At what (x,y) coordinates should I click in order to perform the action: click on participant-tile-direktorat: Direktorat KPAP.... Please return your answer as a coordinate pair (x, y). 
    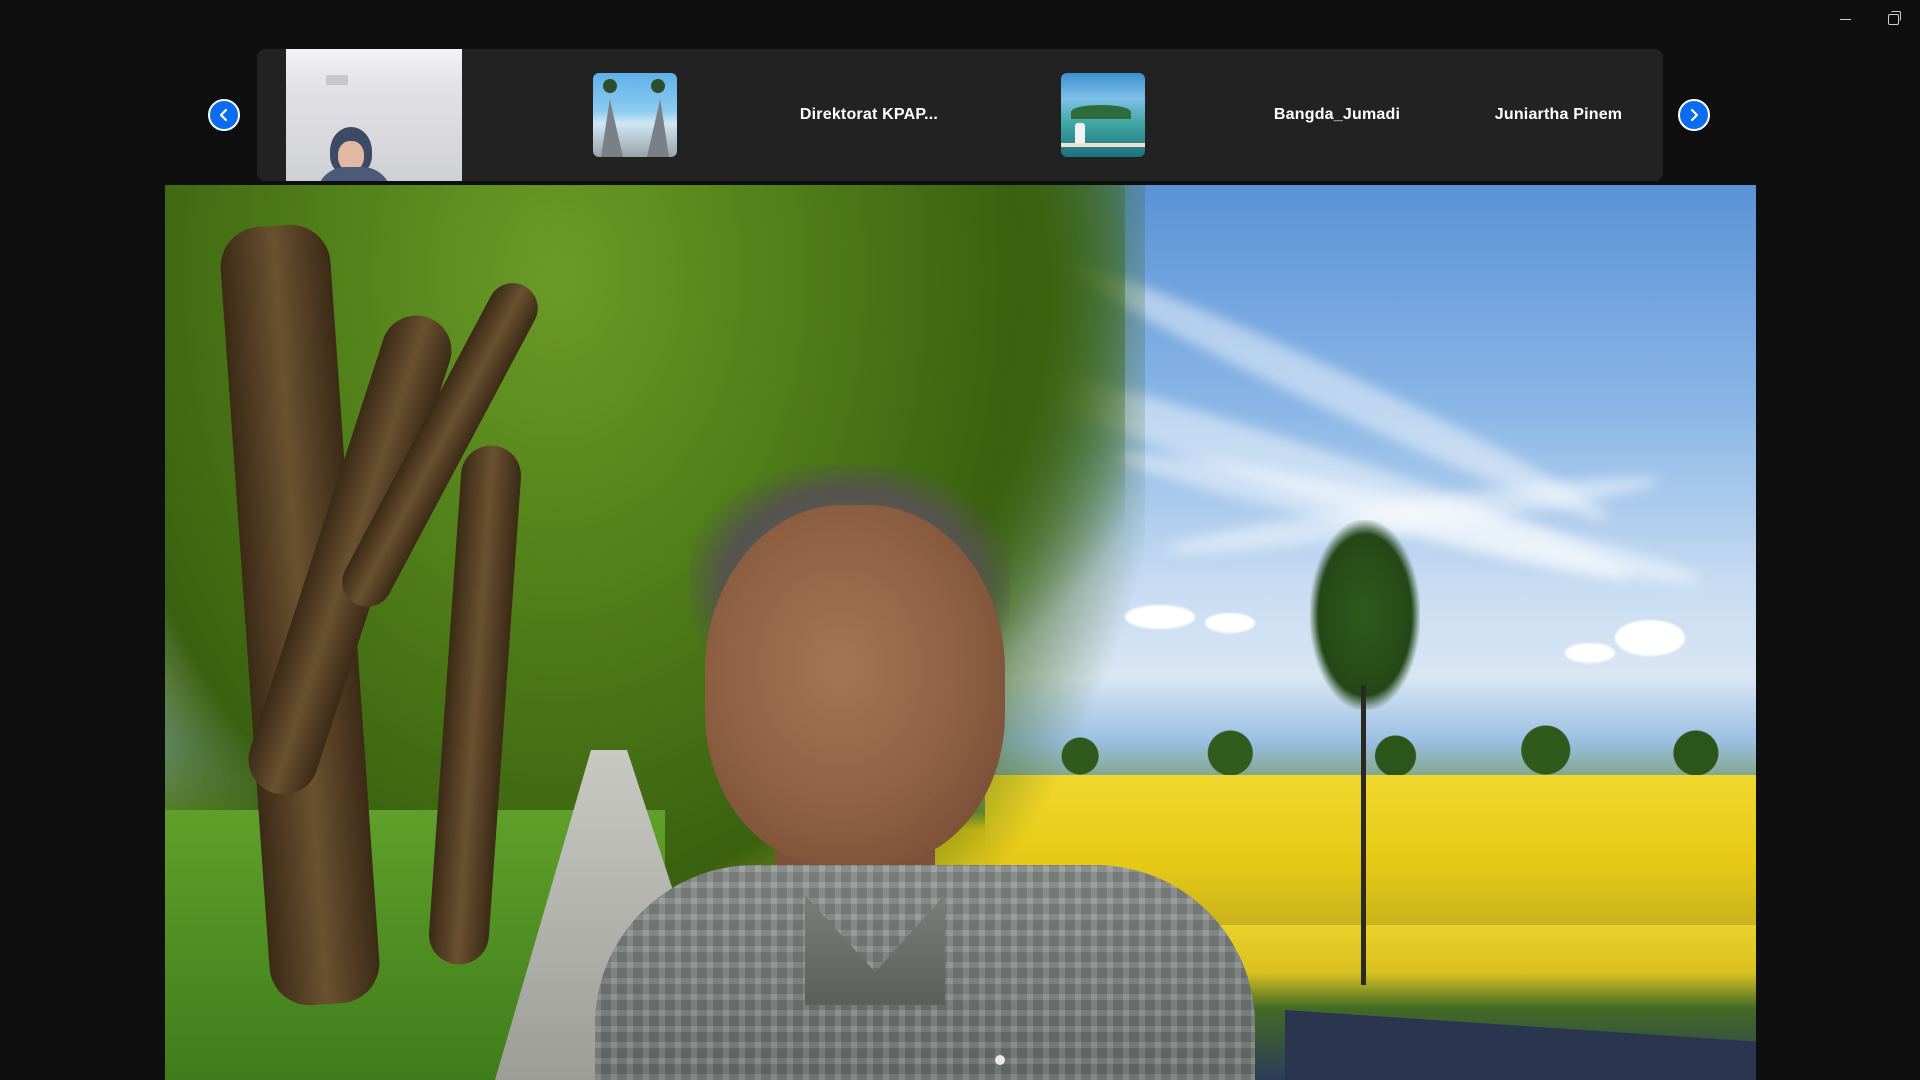
    Looking at the image, I should click on (869, 115).